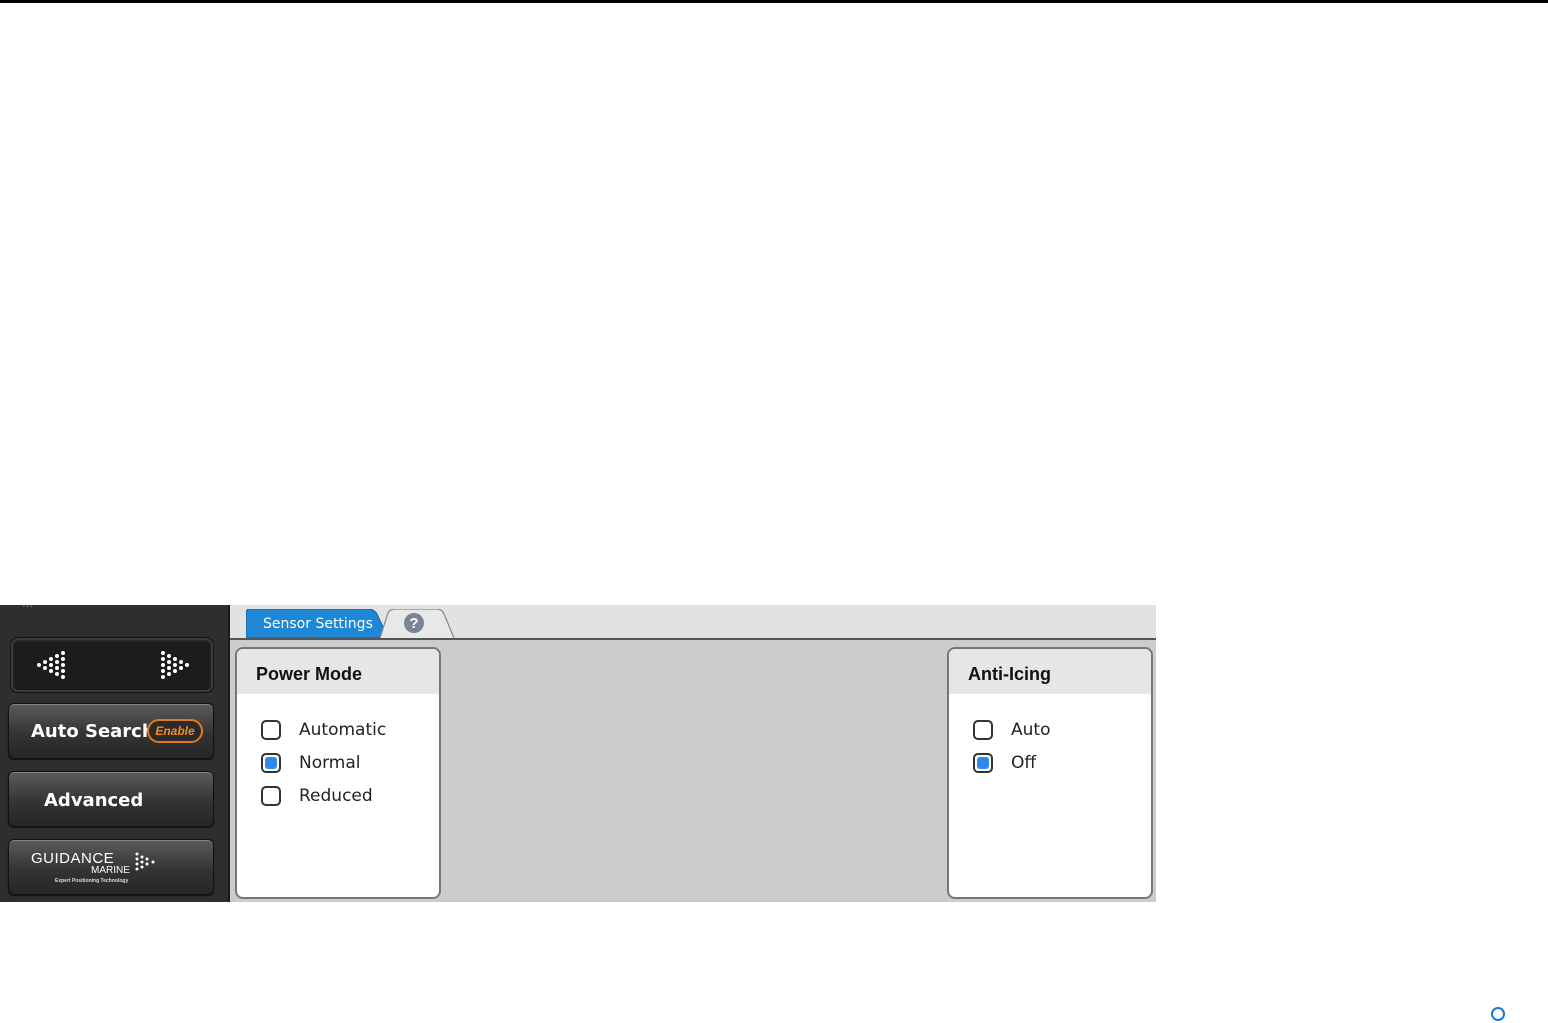 This screenshot has width=1548, height=1023. I want to click on option-reduced: Reduced, so click(317, 796).